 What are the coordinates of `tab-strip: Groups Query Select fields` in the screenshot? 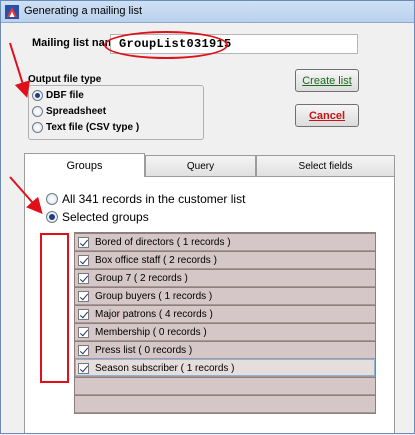 It's located at (209, 165).